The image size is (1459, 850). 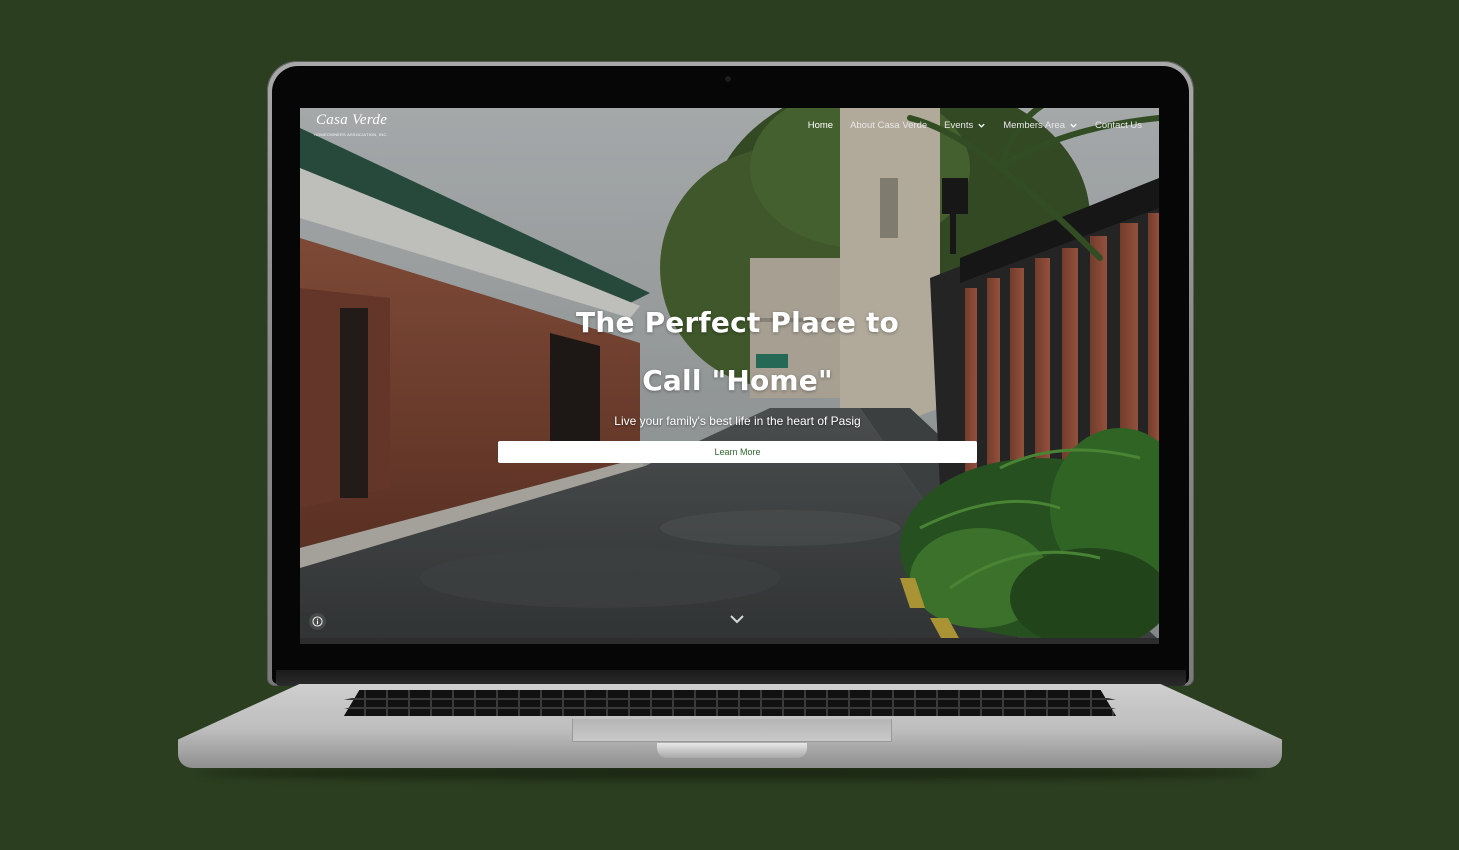 I want to click on info-icon, so click(x=317, y=621).